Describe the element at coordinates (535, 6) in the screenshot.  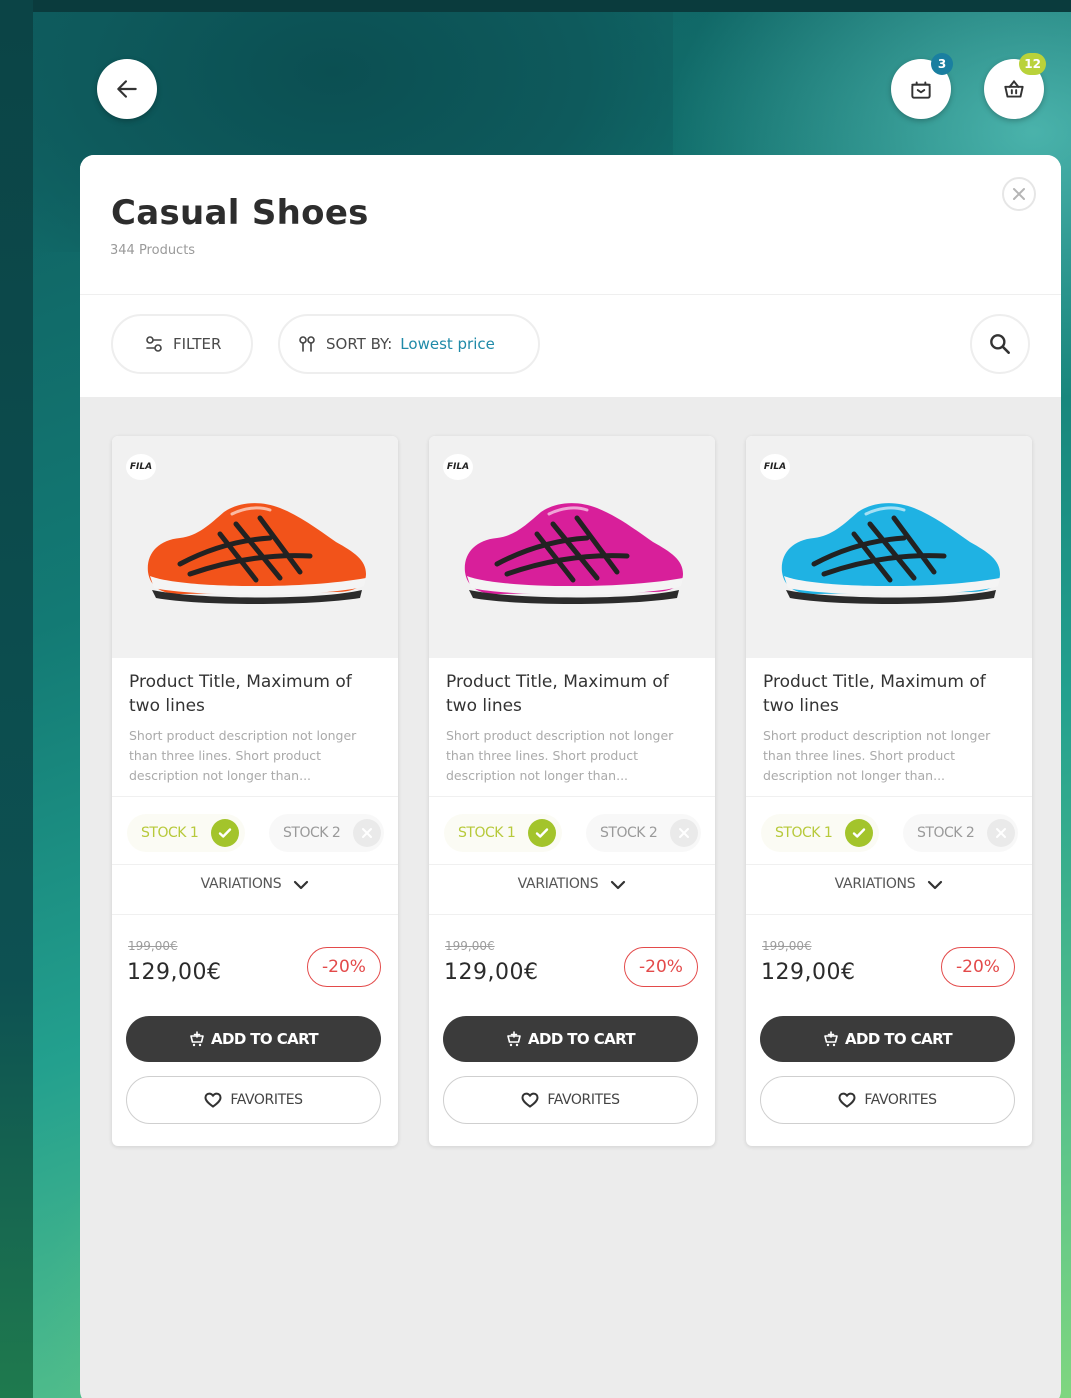
I see `top-edge` at that location.